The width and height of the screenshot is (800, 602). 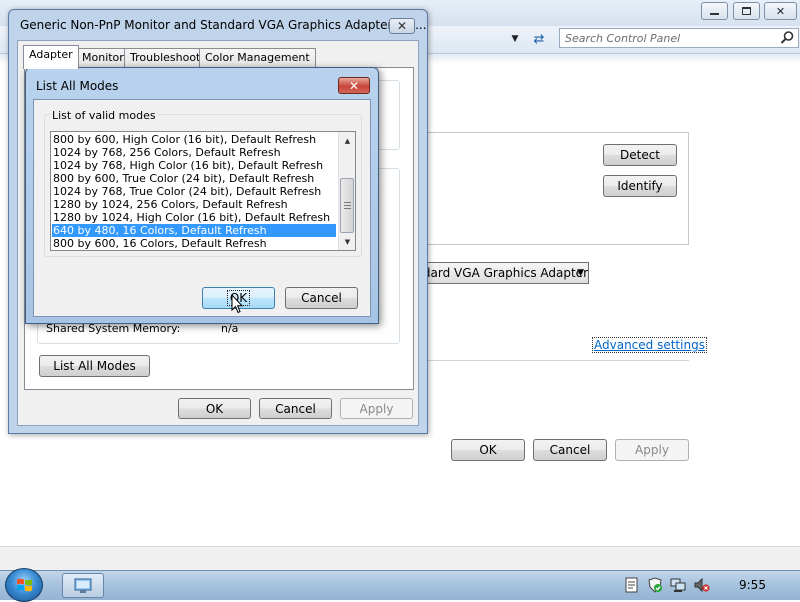 What do you see at coordinates (400, 558) in the screenshot?
I see `status-band` at bounding box center [400, 558].